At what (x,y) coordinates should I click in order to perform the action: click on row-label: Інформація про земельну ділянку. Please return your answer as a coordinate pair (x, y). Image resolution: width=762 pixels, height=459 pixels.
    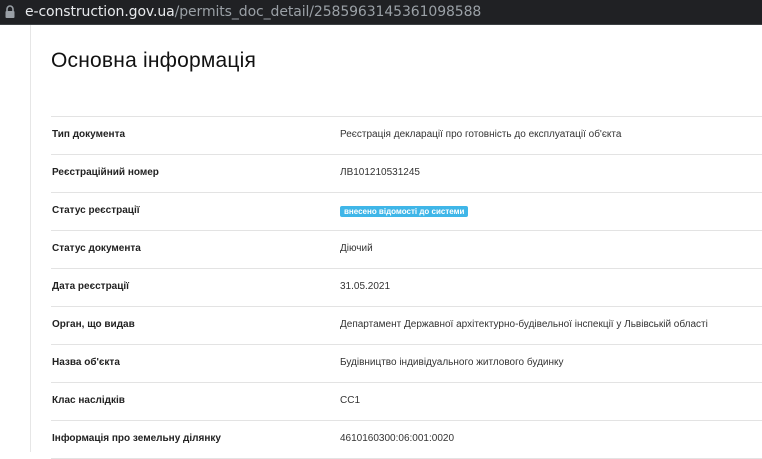
    Looking at the image, I should click on (136, 438).